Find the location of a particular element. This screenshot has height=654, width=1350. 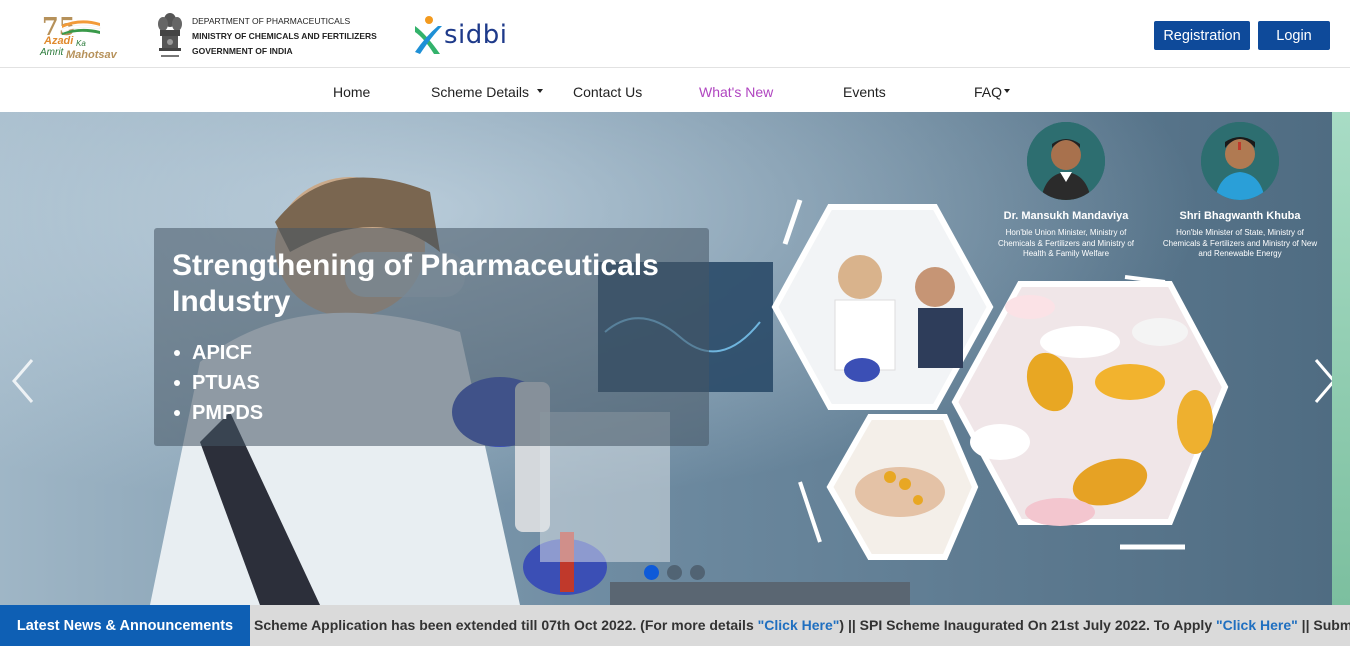

nav-faq-label: FAQ is located at coordinates (988, 92).